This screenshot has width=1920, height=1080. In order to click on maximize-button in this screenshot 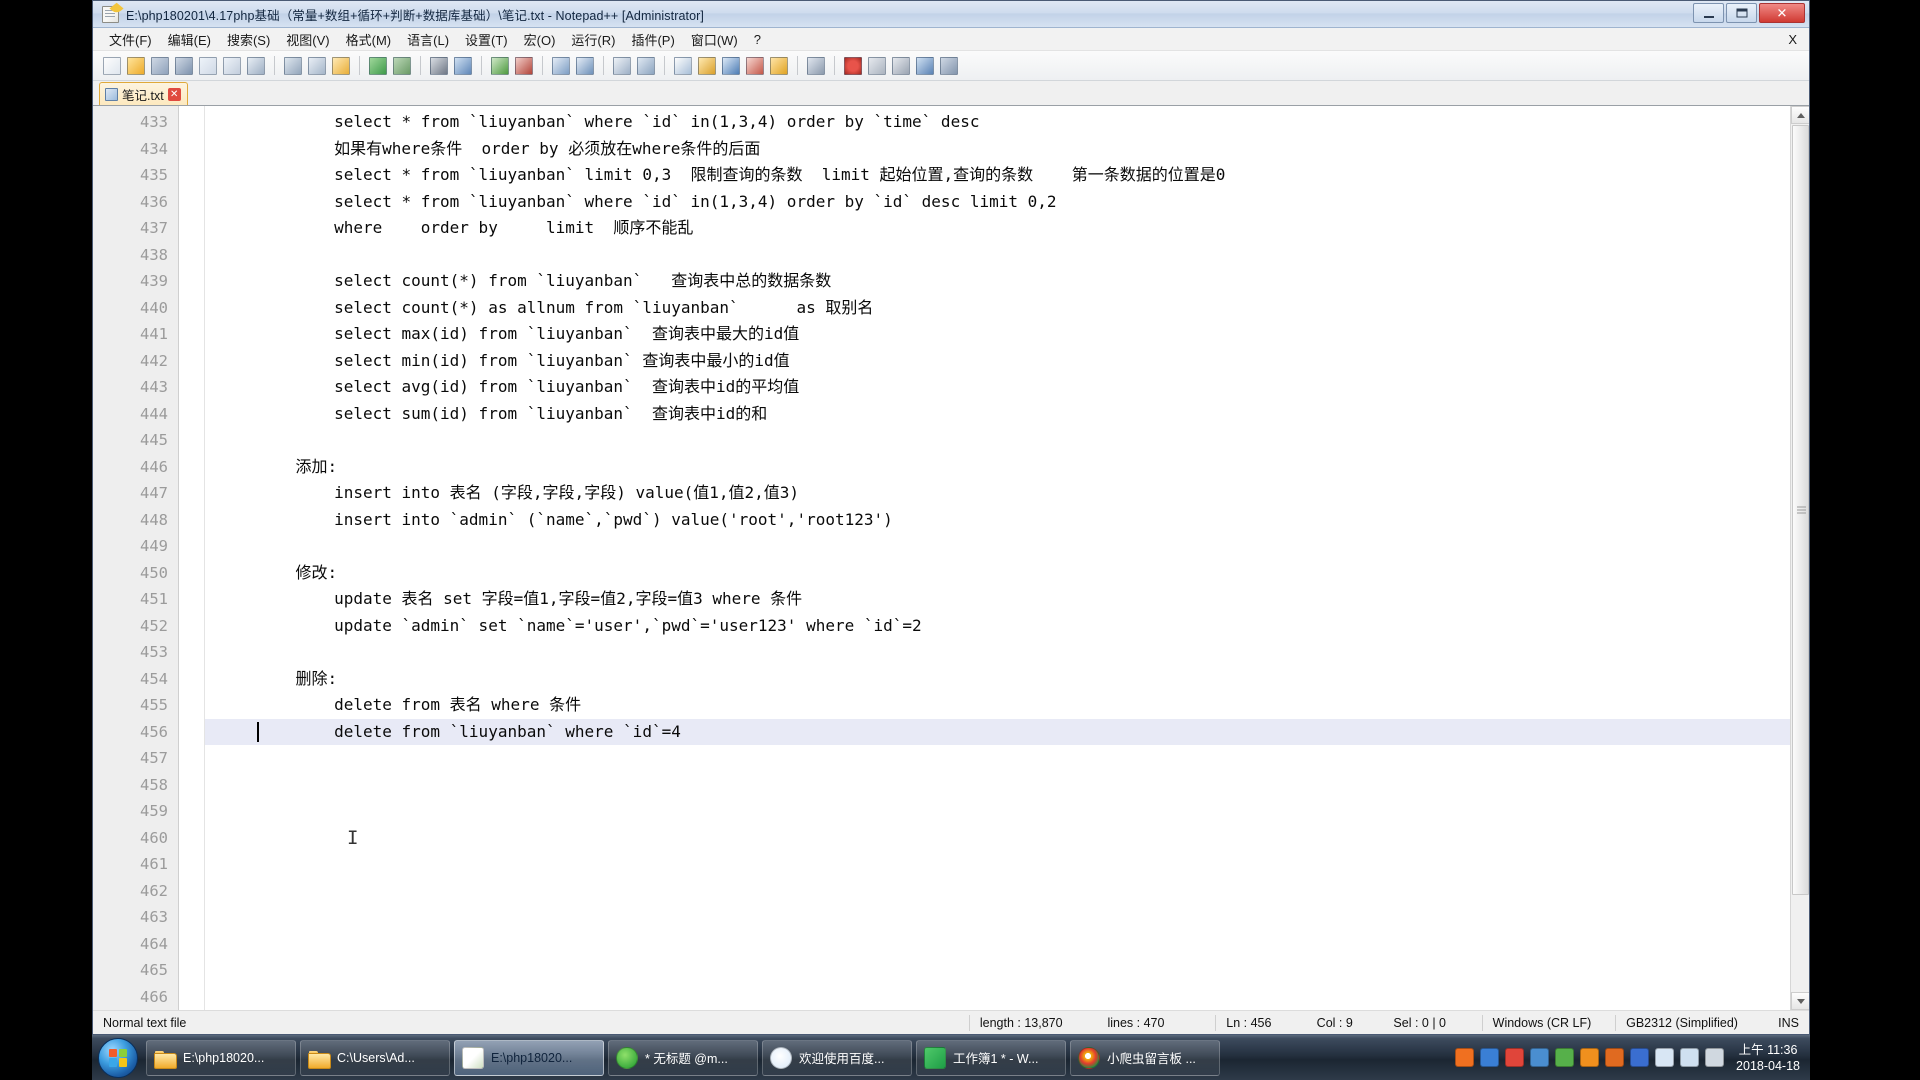, I will do `click(1741, 13)`.